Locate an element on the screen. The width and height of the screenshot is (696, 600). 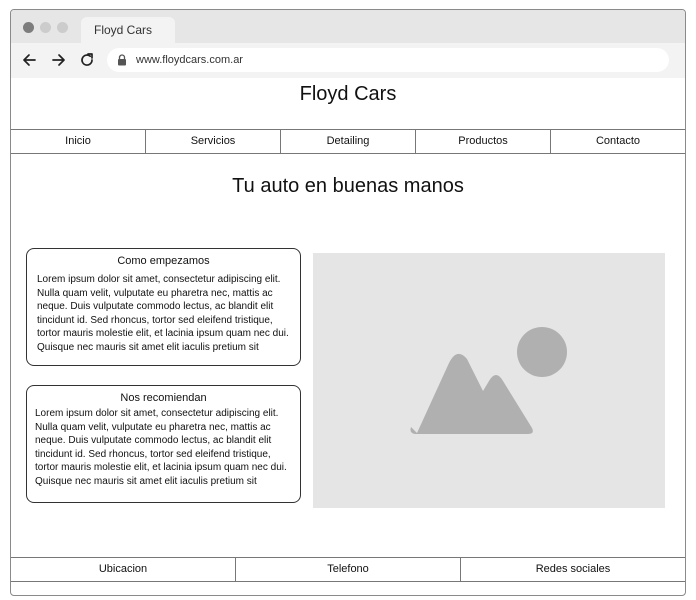
window-minimize-dot is located at coordinates (45, 27).